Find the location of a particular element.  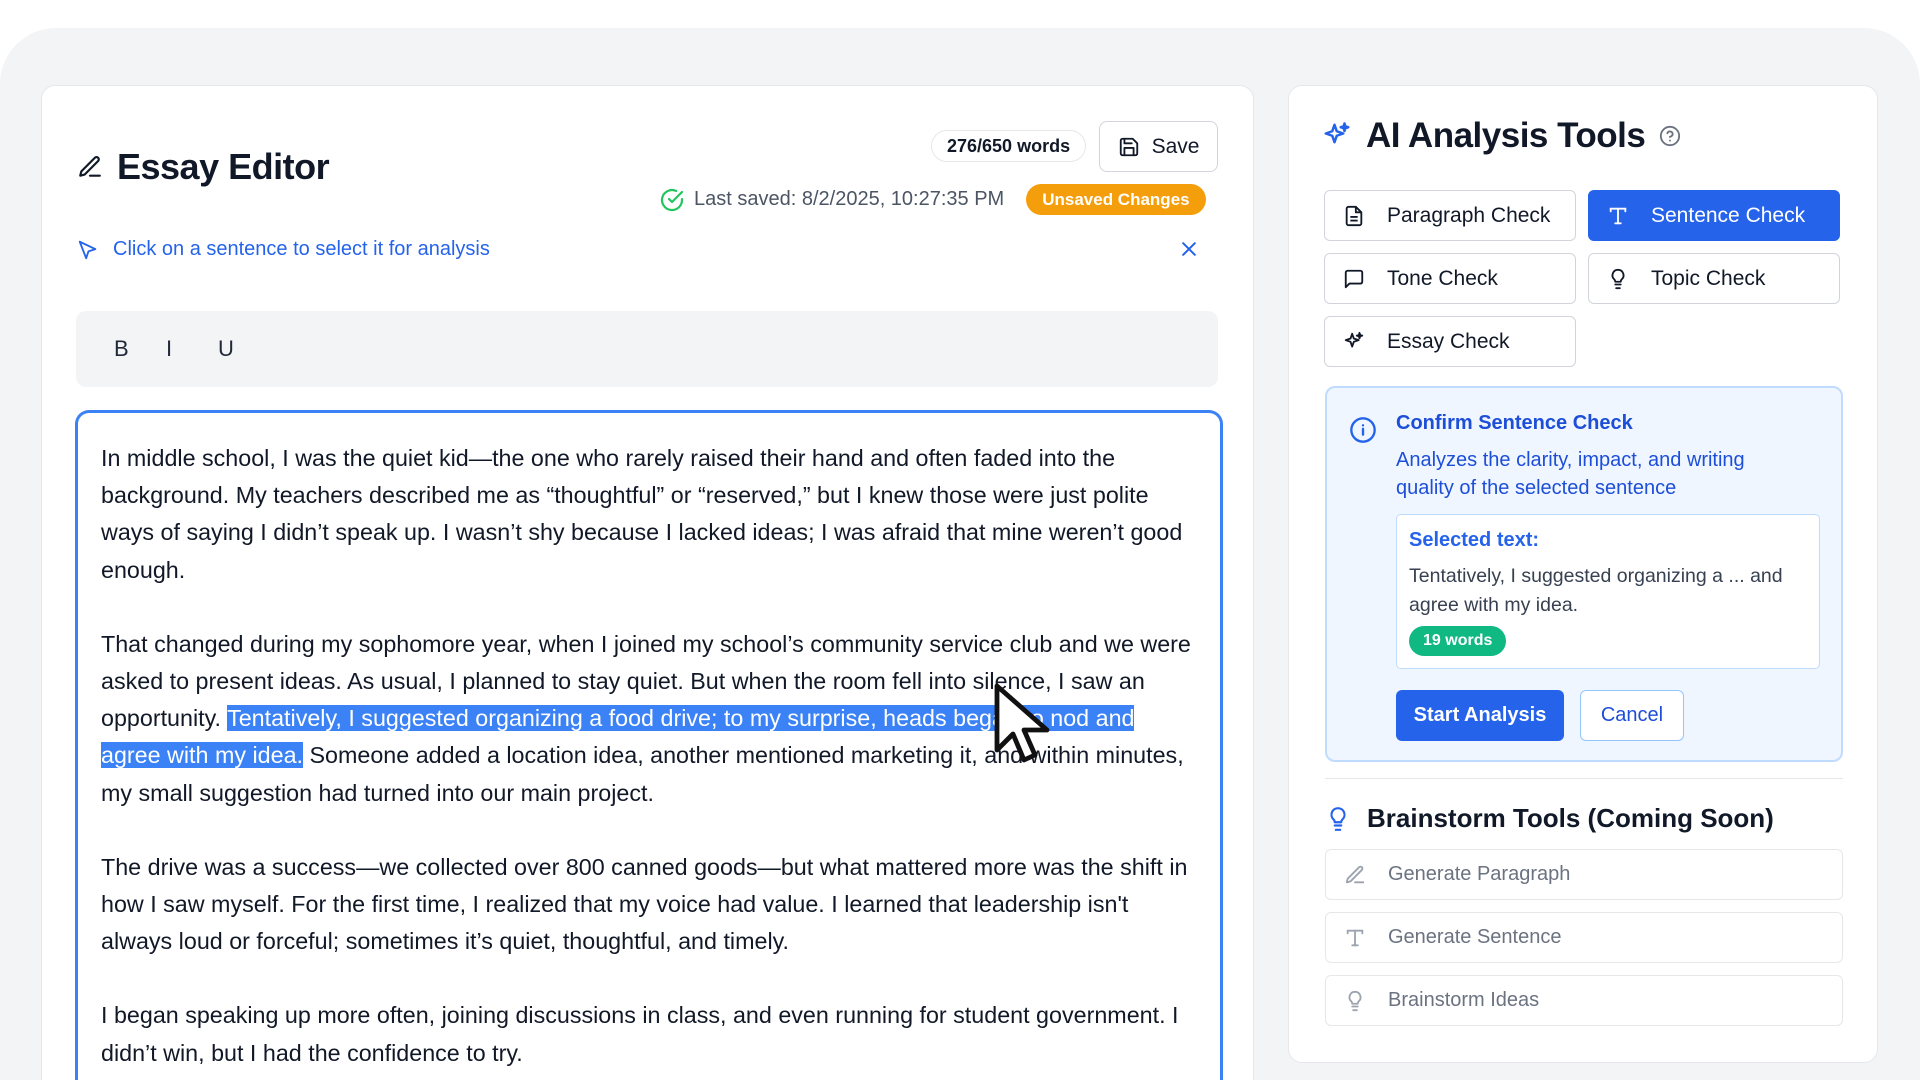

paragraph-check-button: Paragraph Check is located at coordinates (1450, 215).